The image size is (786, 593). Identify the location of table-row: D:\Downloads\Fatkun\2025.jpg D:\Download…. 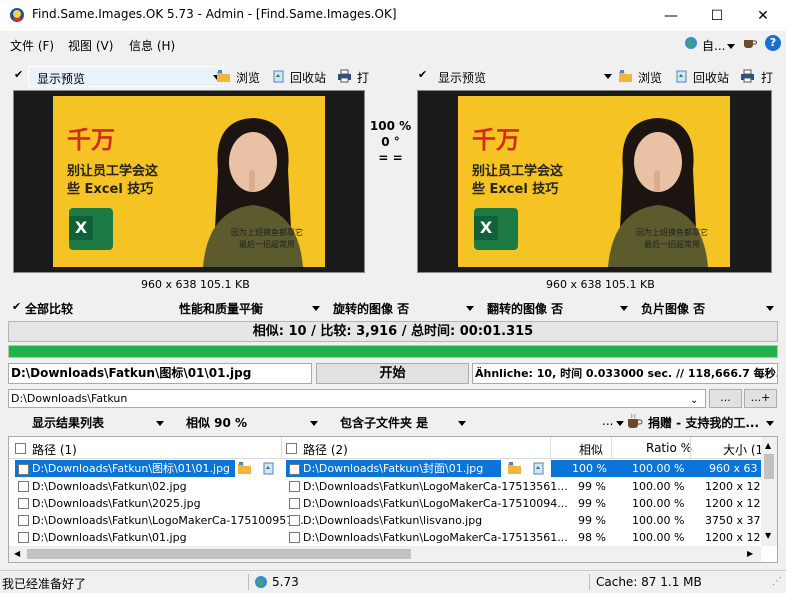
(388, 503).